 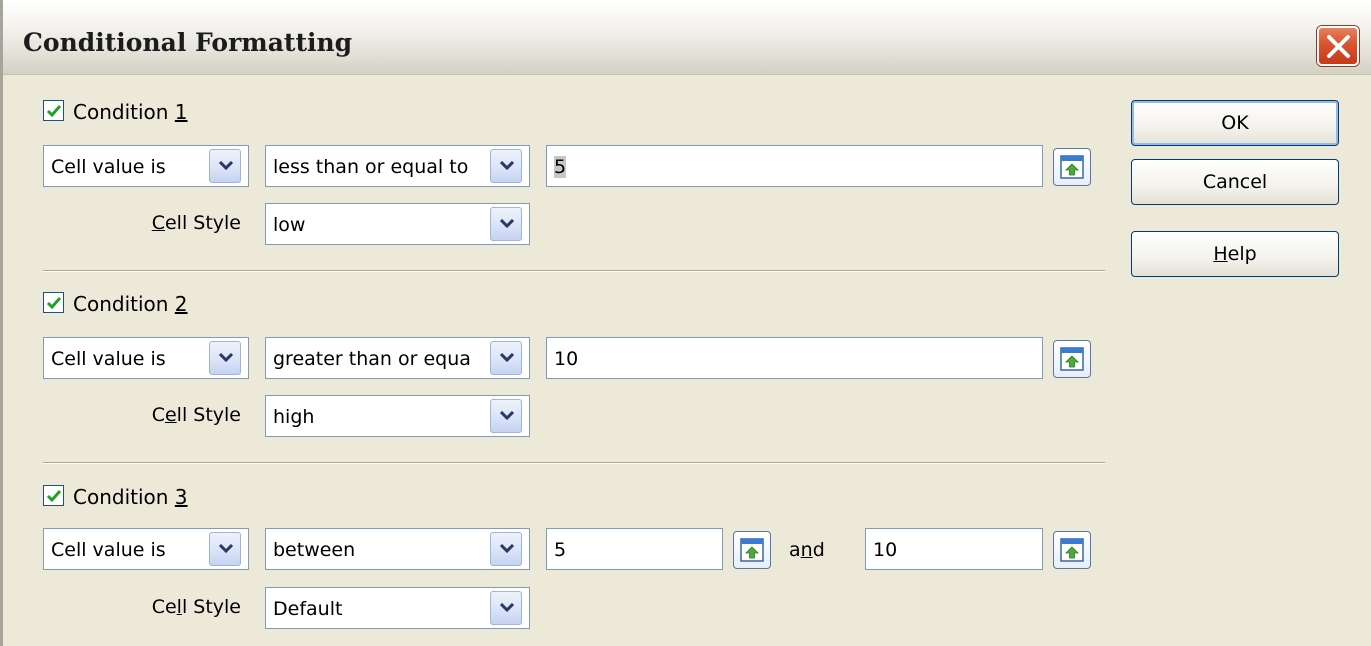 What do you see at coordinates (196, 607) in the screenshot?
I see `condition-3-cell-style-label: Cell Style` at bounding box center [196, 607].